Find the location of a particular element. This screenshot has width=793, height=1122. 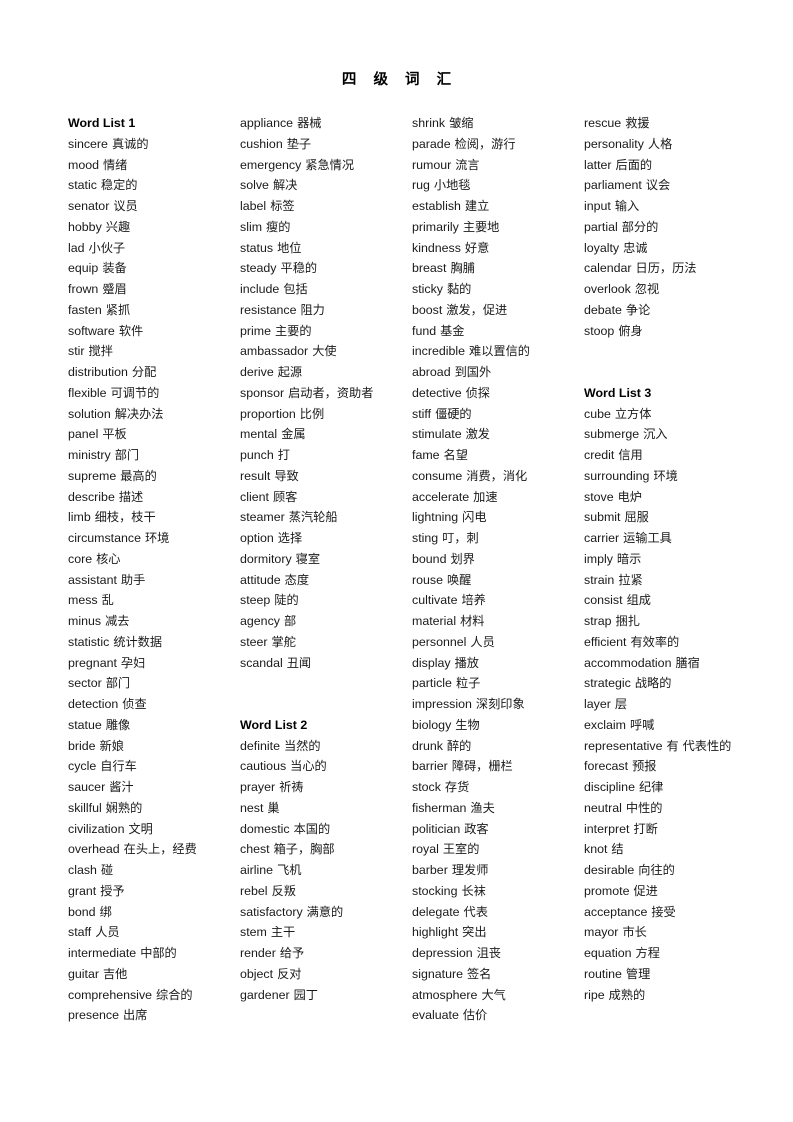

entry-translation: 满意的 is located at coordinates (325, 911).